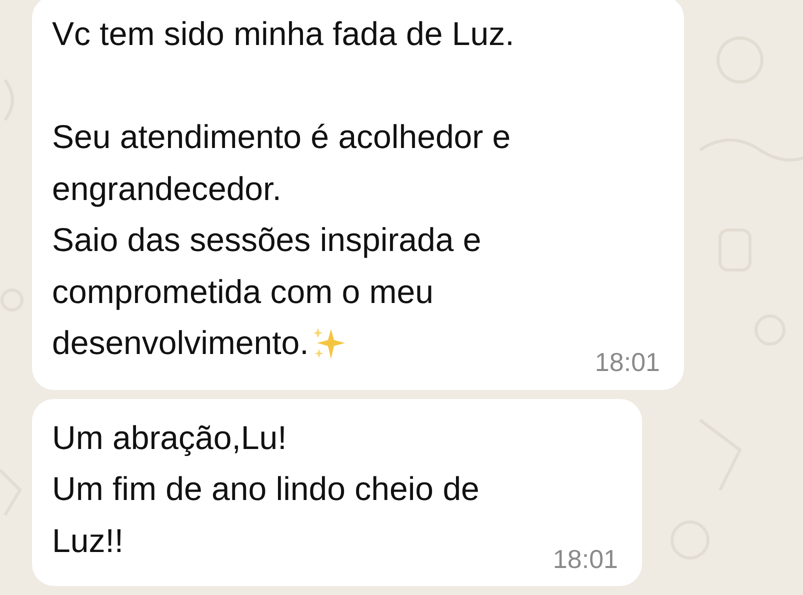 This screenshot has height=595, width=803. I want to click on message-line: desenvolvimento., so click(180, 343).